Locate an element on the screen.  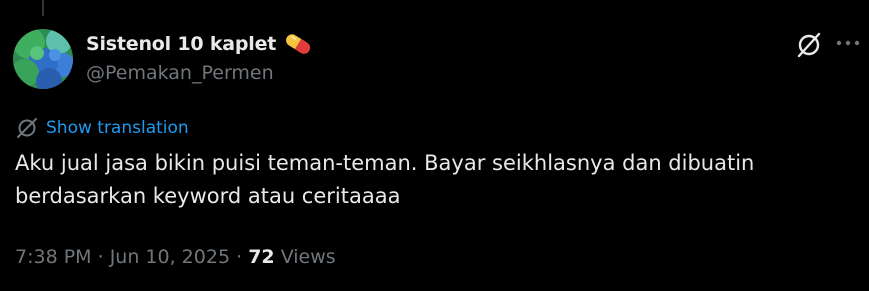
views-label: Views is located at coordinates (308, 257).